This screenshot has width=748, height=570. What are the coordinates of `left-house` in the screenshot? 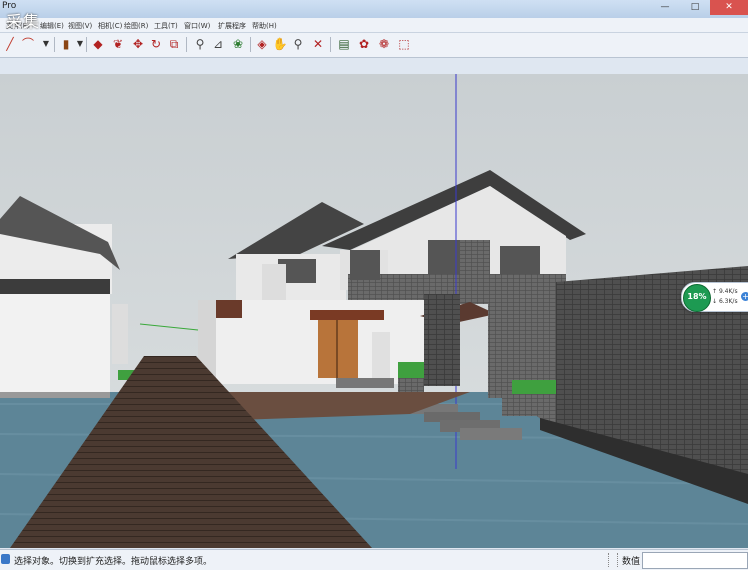 It's located at (64, 297).